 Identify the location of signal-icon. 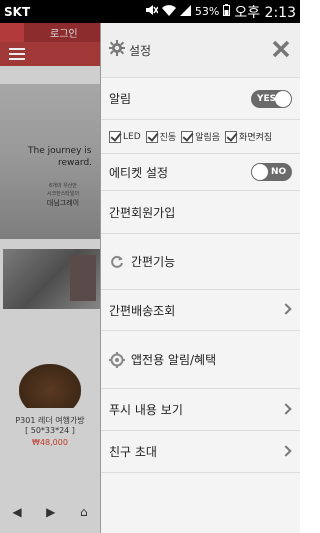
(185, 11).